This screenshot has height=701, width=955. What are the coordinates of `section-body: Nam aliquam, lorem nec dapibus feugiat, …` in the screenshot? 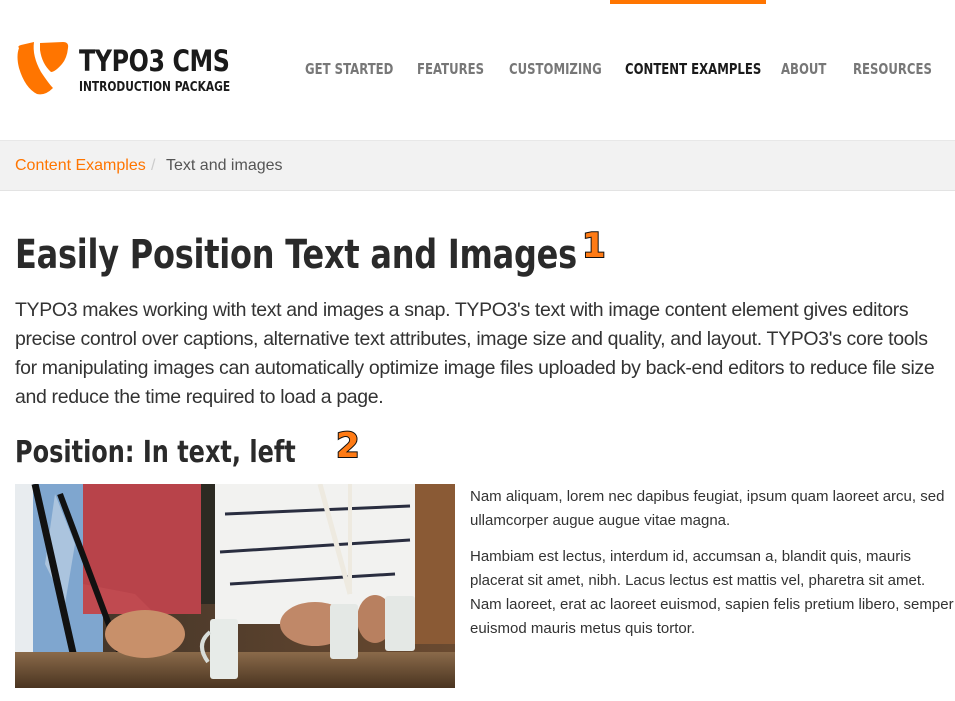 It's located at (712, 569).